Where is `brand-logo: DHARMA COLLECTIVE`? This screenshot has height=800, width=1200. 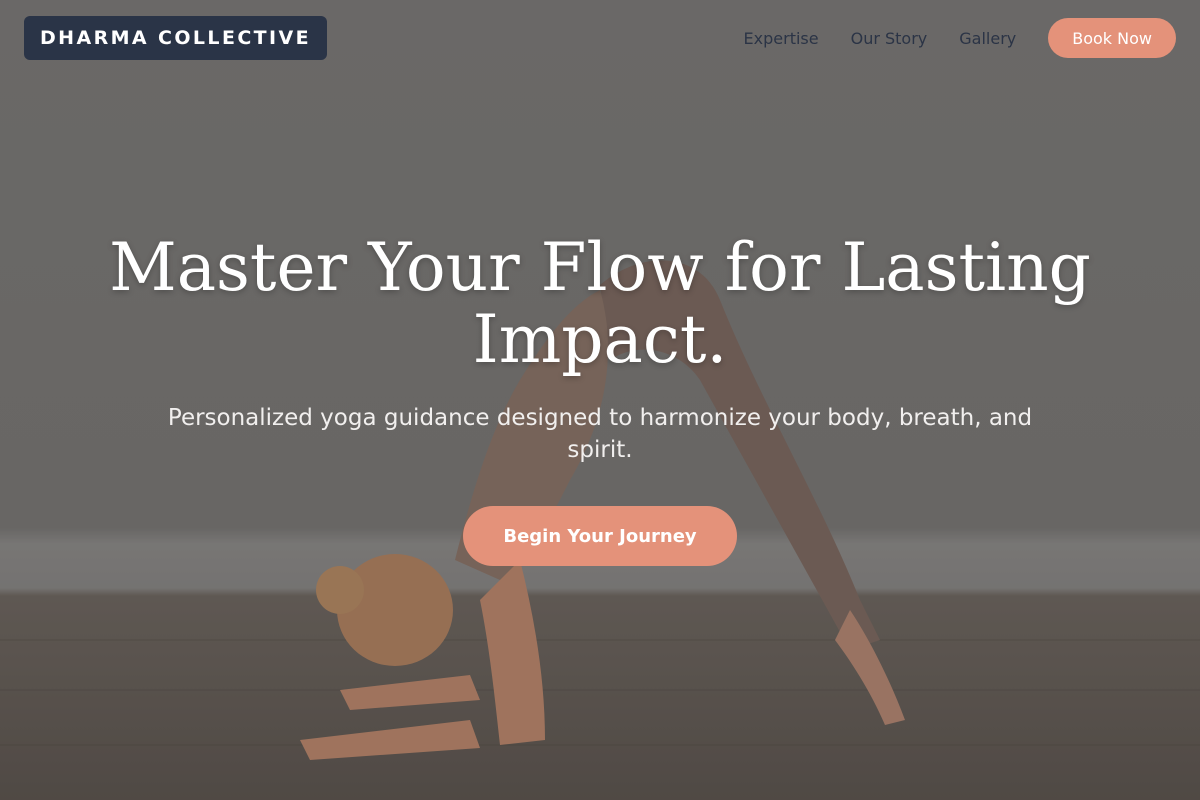
brand-logo: DHARMA COLLECTIVE is located at coordinates (175, 38).